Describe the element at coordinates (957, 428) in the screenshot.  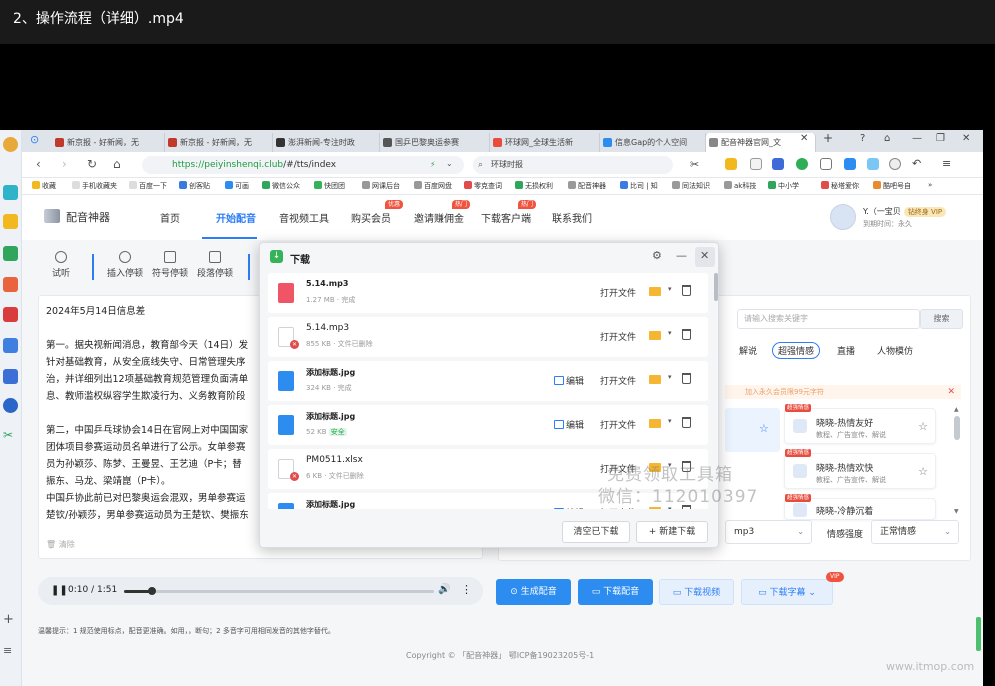
I see `voice-list-scrollbar` at that location.